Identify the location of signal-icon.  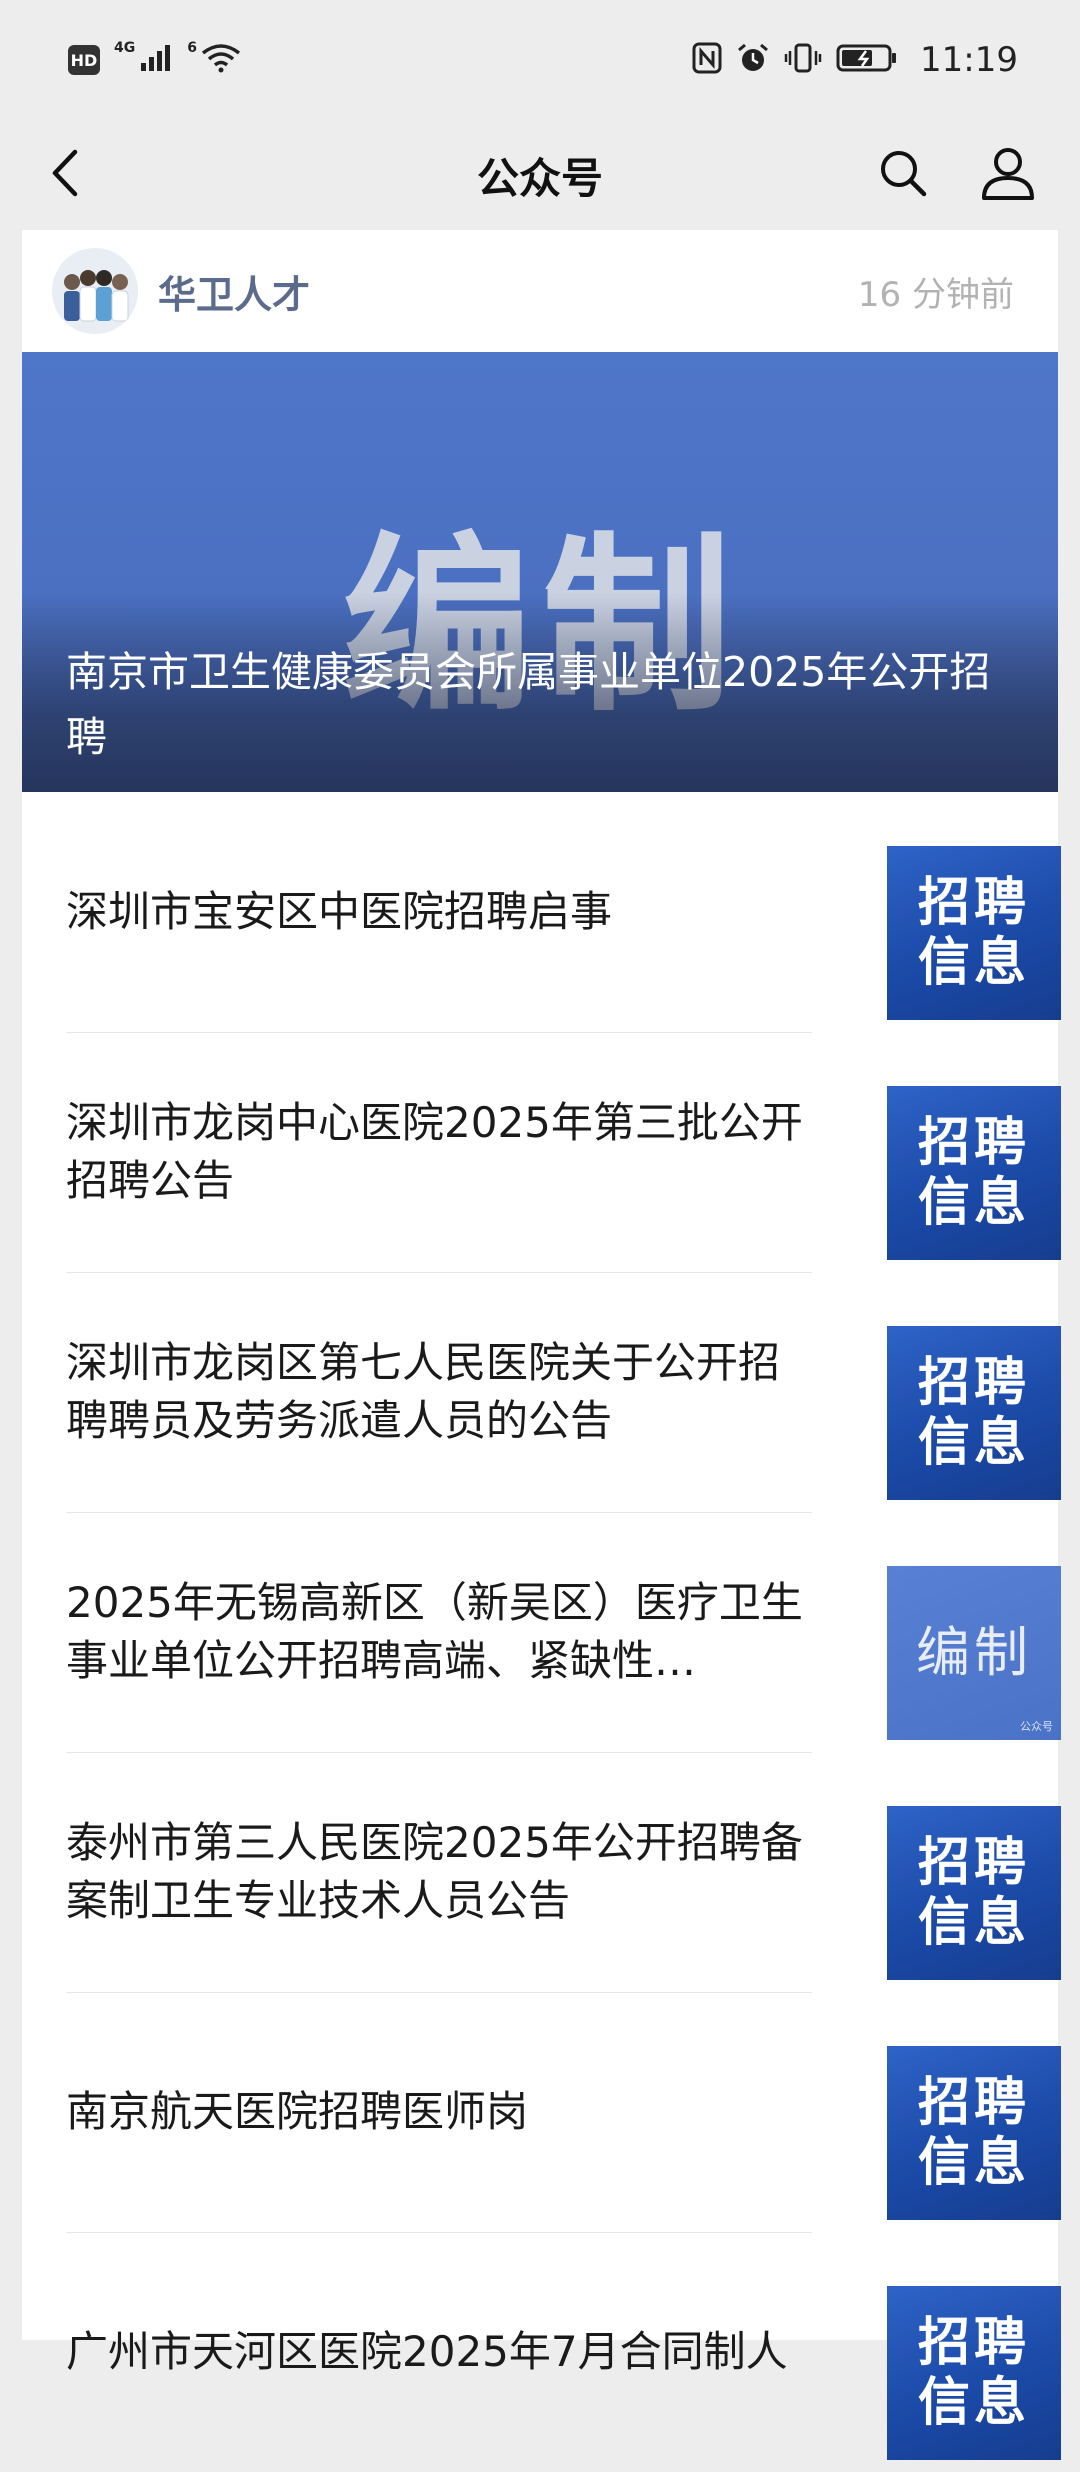
(156, 60).